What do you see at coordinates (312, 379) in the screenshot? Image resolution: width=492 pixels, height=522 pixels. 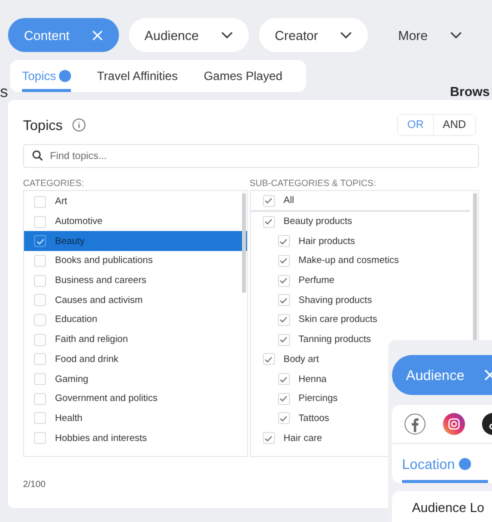 I see `topic-label: Henna` at bounding box center [312, 379].